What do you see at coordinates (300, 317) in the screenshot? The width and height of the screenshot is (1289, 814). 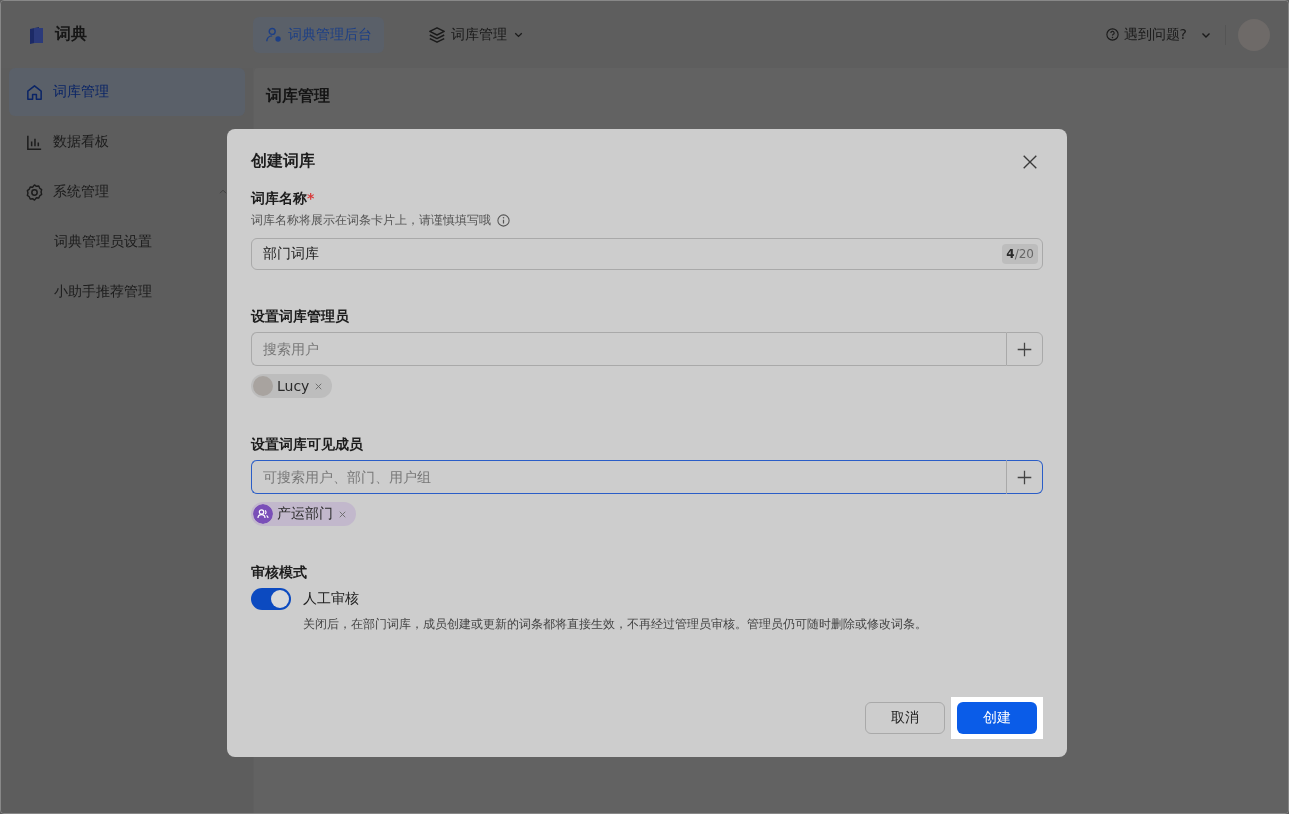 I see `field-label: 设置词库管理员` at bounding box center [300, 317].